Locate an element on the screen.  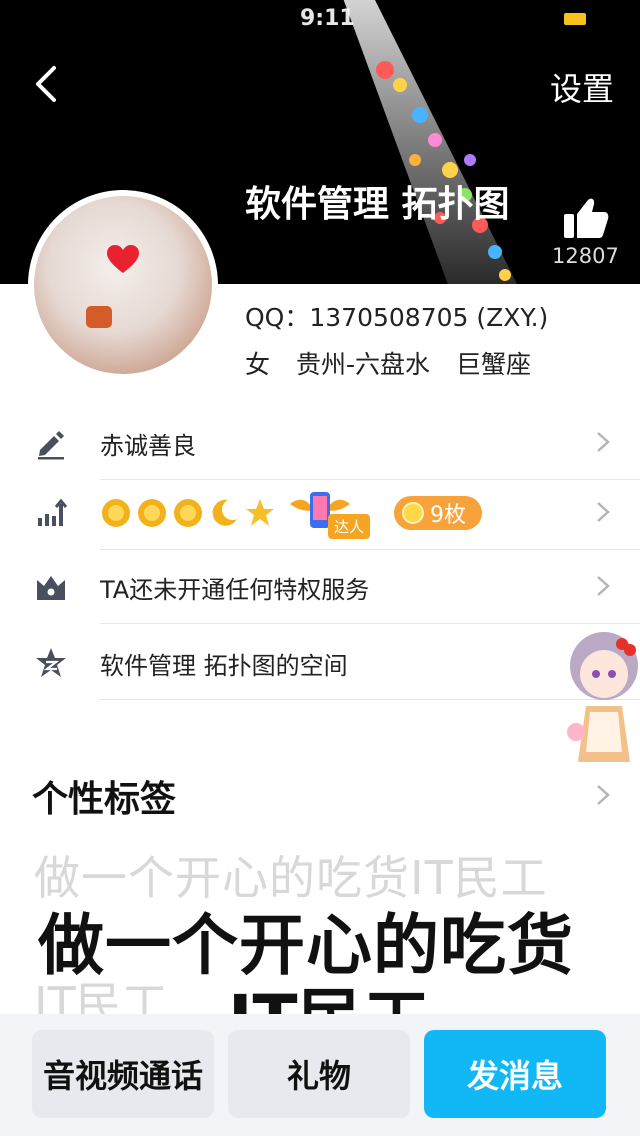
level-badges: 达人 9枚 is located at coordinates (291, 514).